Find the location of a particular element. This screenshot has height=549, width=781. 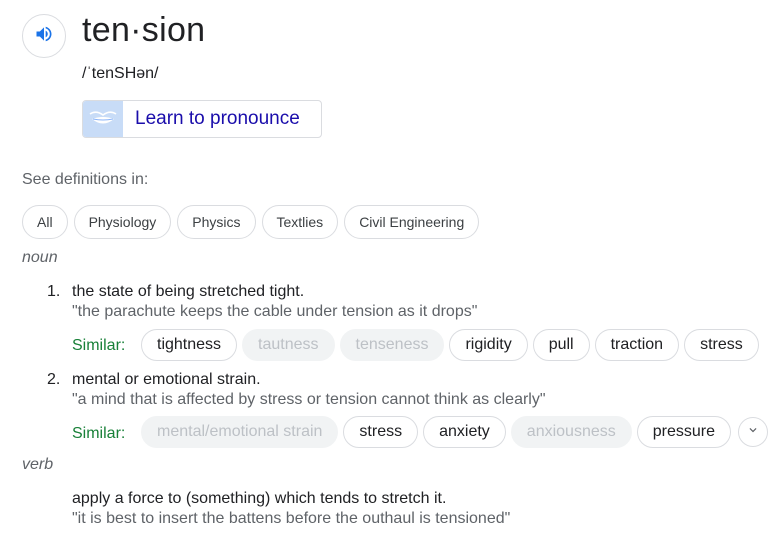

mouth-icon is located at coordinates (103, 119).